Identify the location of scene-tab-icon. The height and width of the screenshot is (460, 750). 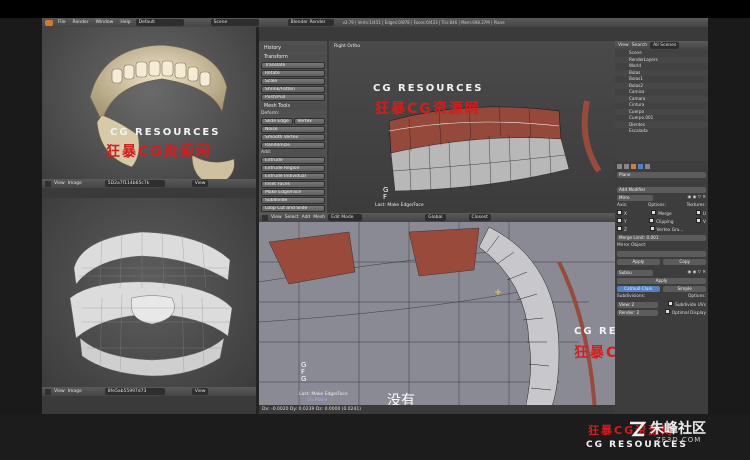
(626, 166).